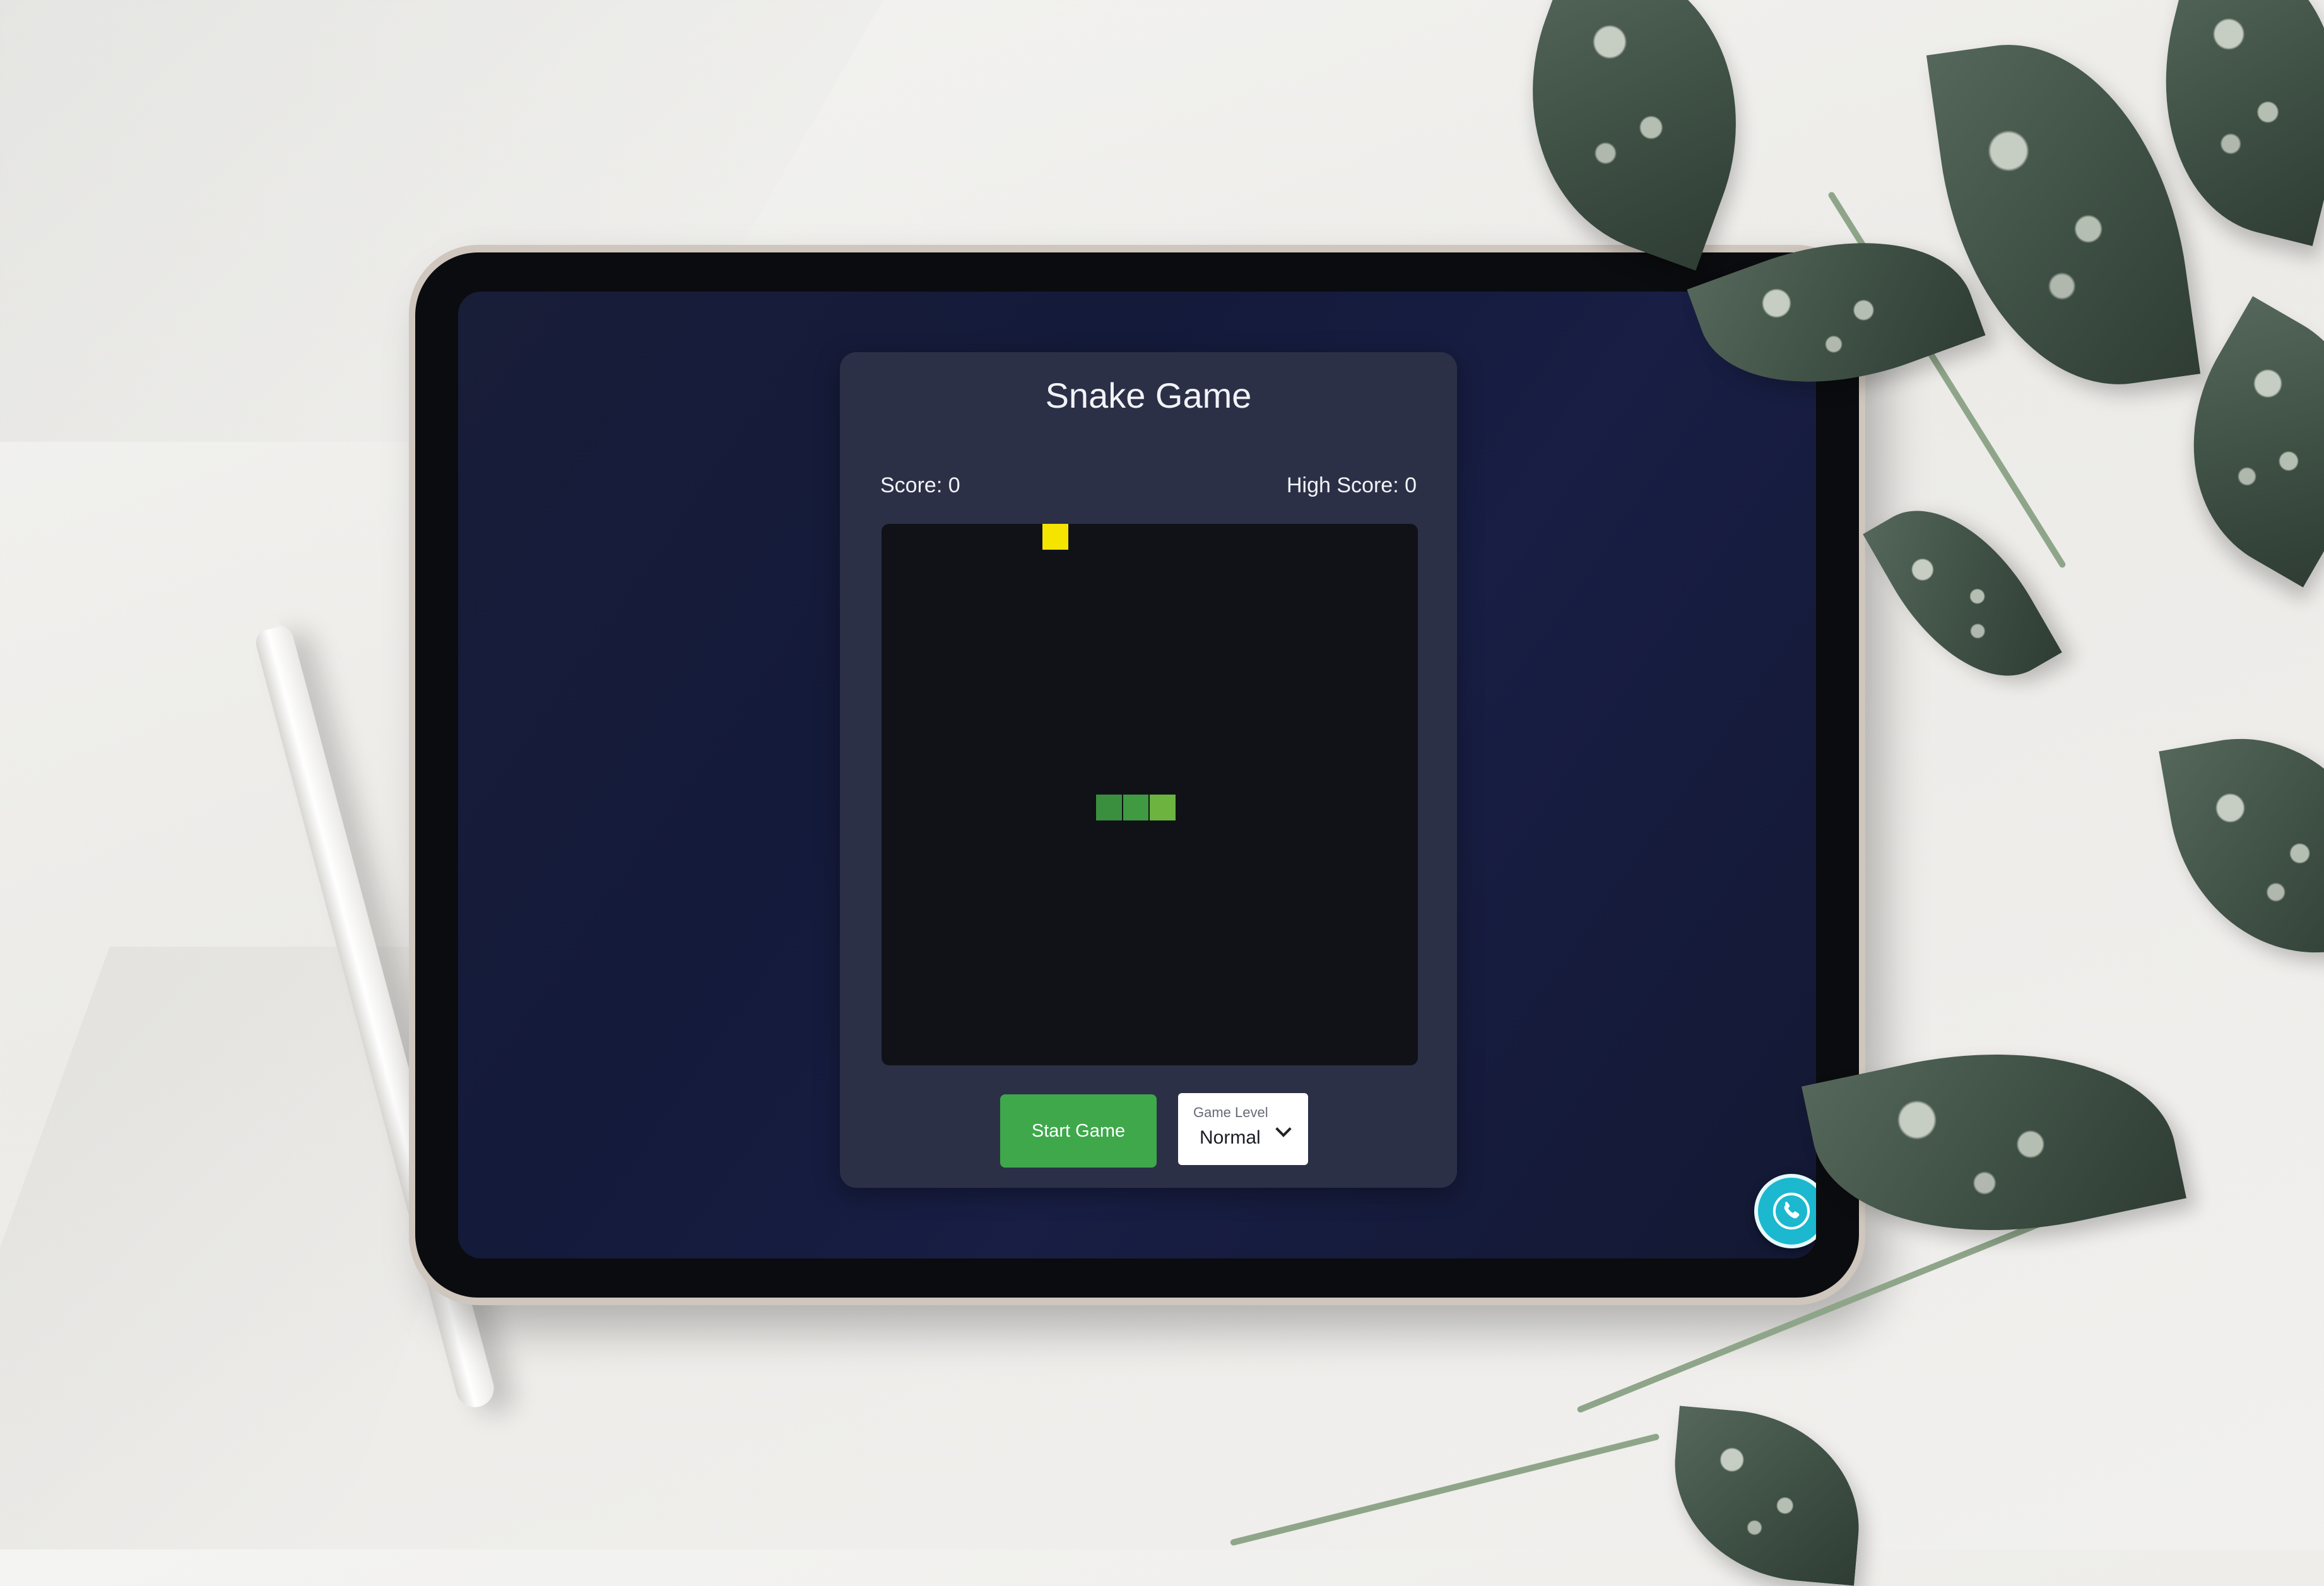 The width and height of the screenshot is (2324, 1586). Describe the element at coordinates (266, 609) in the screenshot. I see `stylus-tip` at that location.